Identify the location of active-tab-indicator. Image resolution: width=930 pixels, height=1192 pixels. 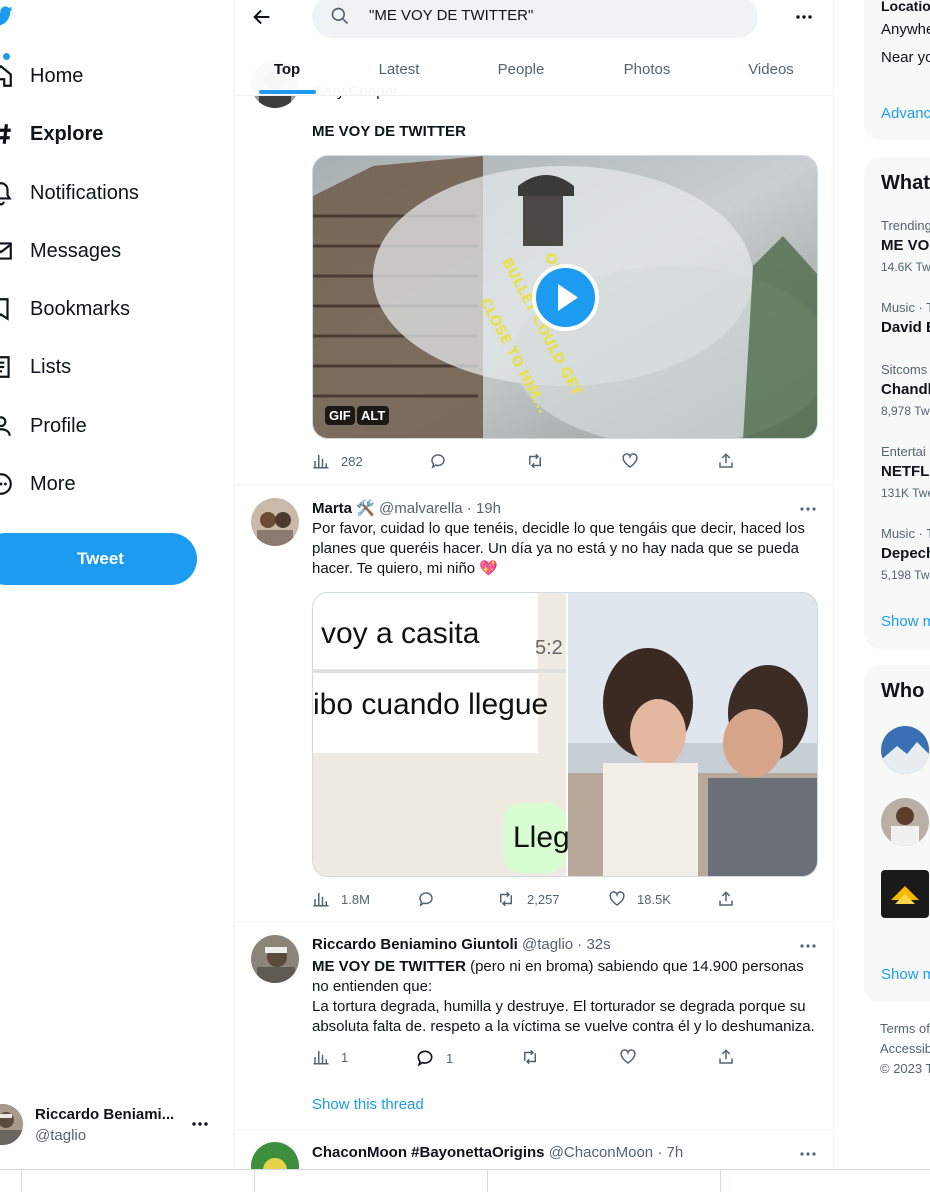
(287, 92).